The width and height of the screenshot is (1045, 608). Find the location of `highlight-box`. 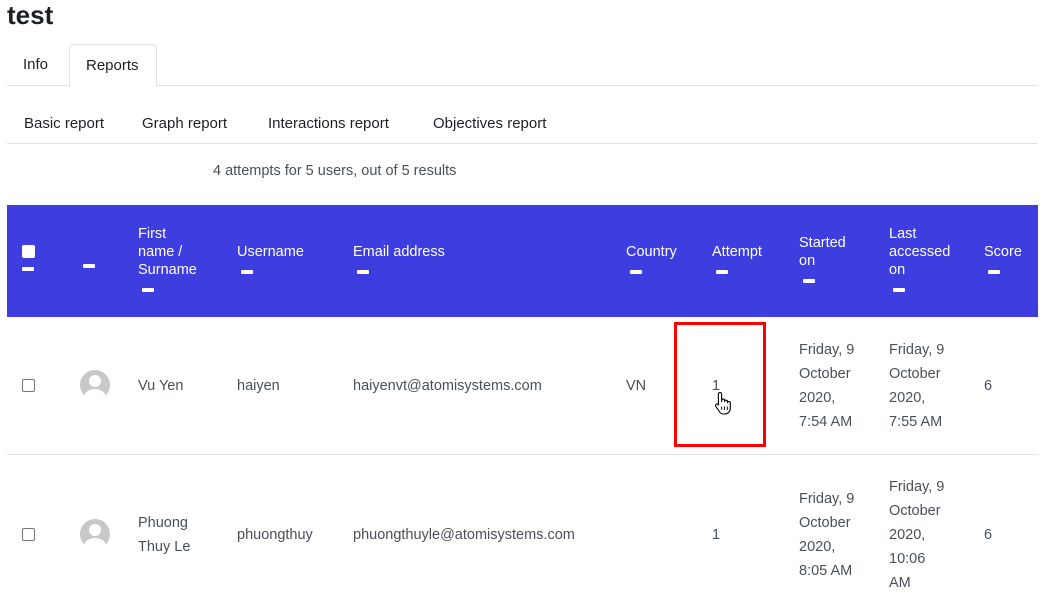

highlight-box is located at coordinates (720, 384).